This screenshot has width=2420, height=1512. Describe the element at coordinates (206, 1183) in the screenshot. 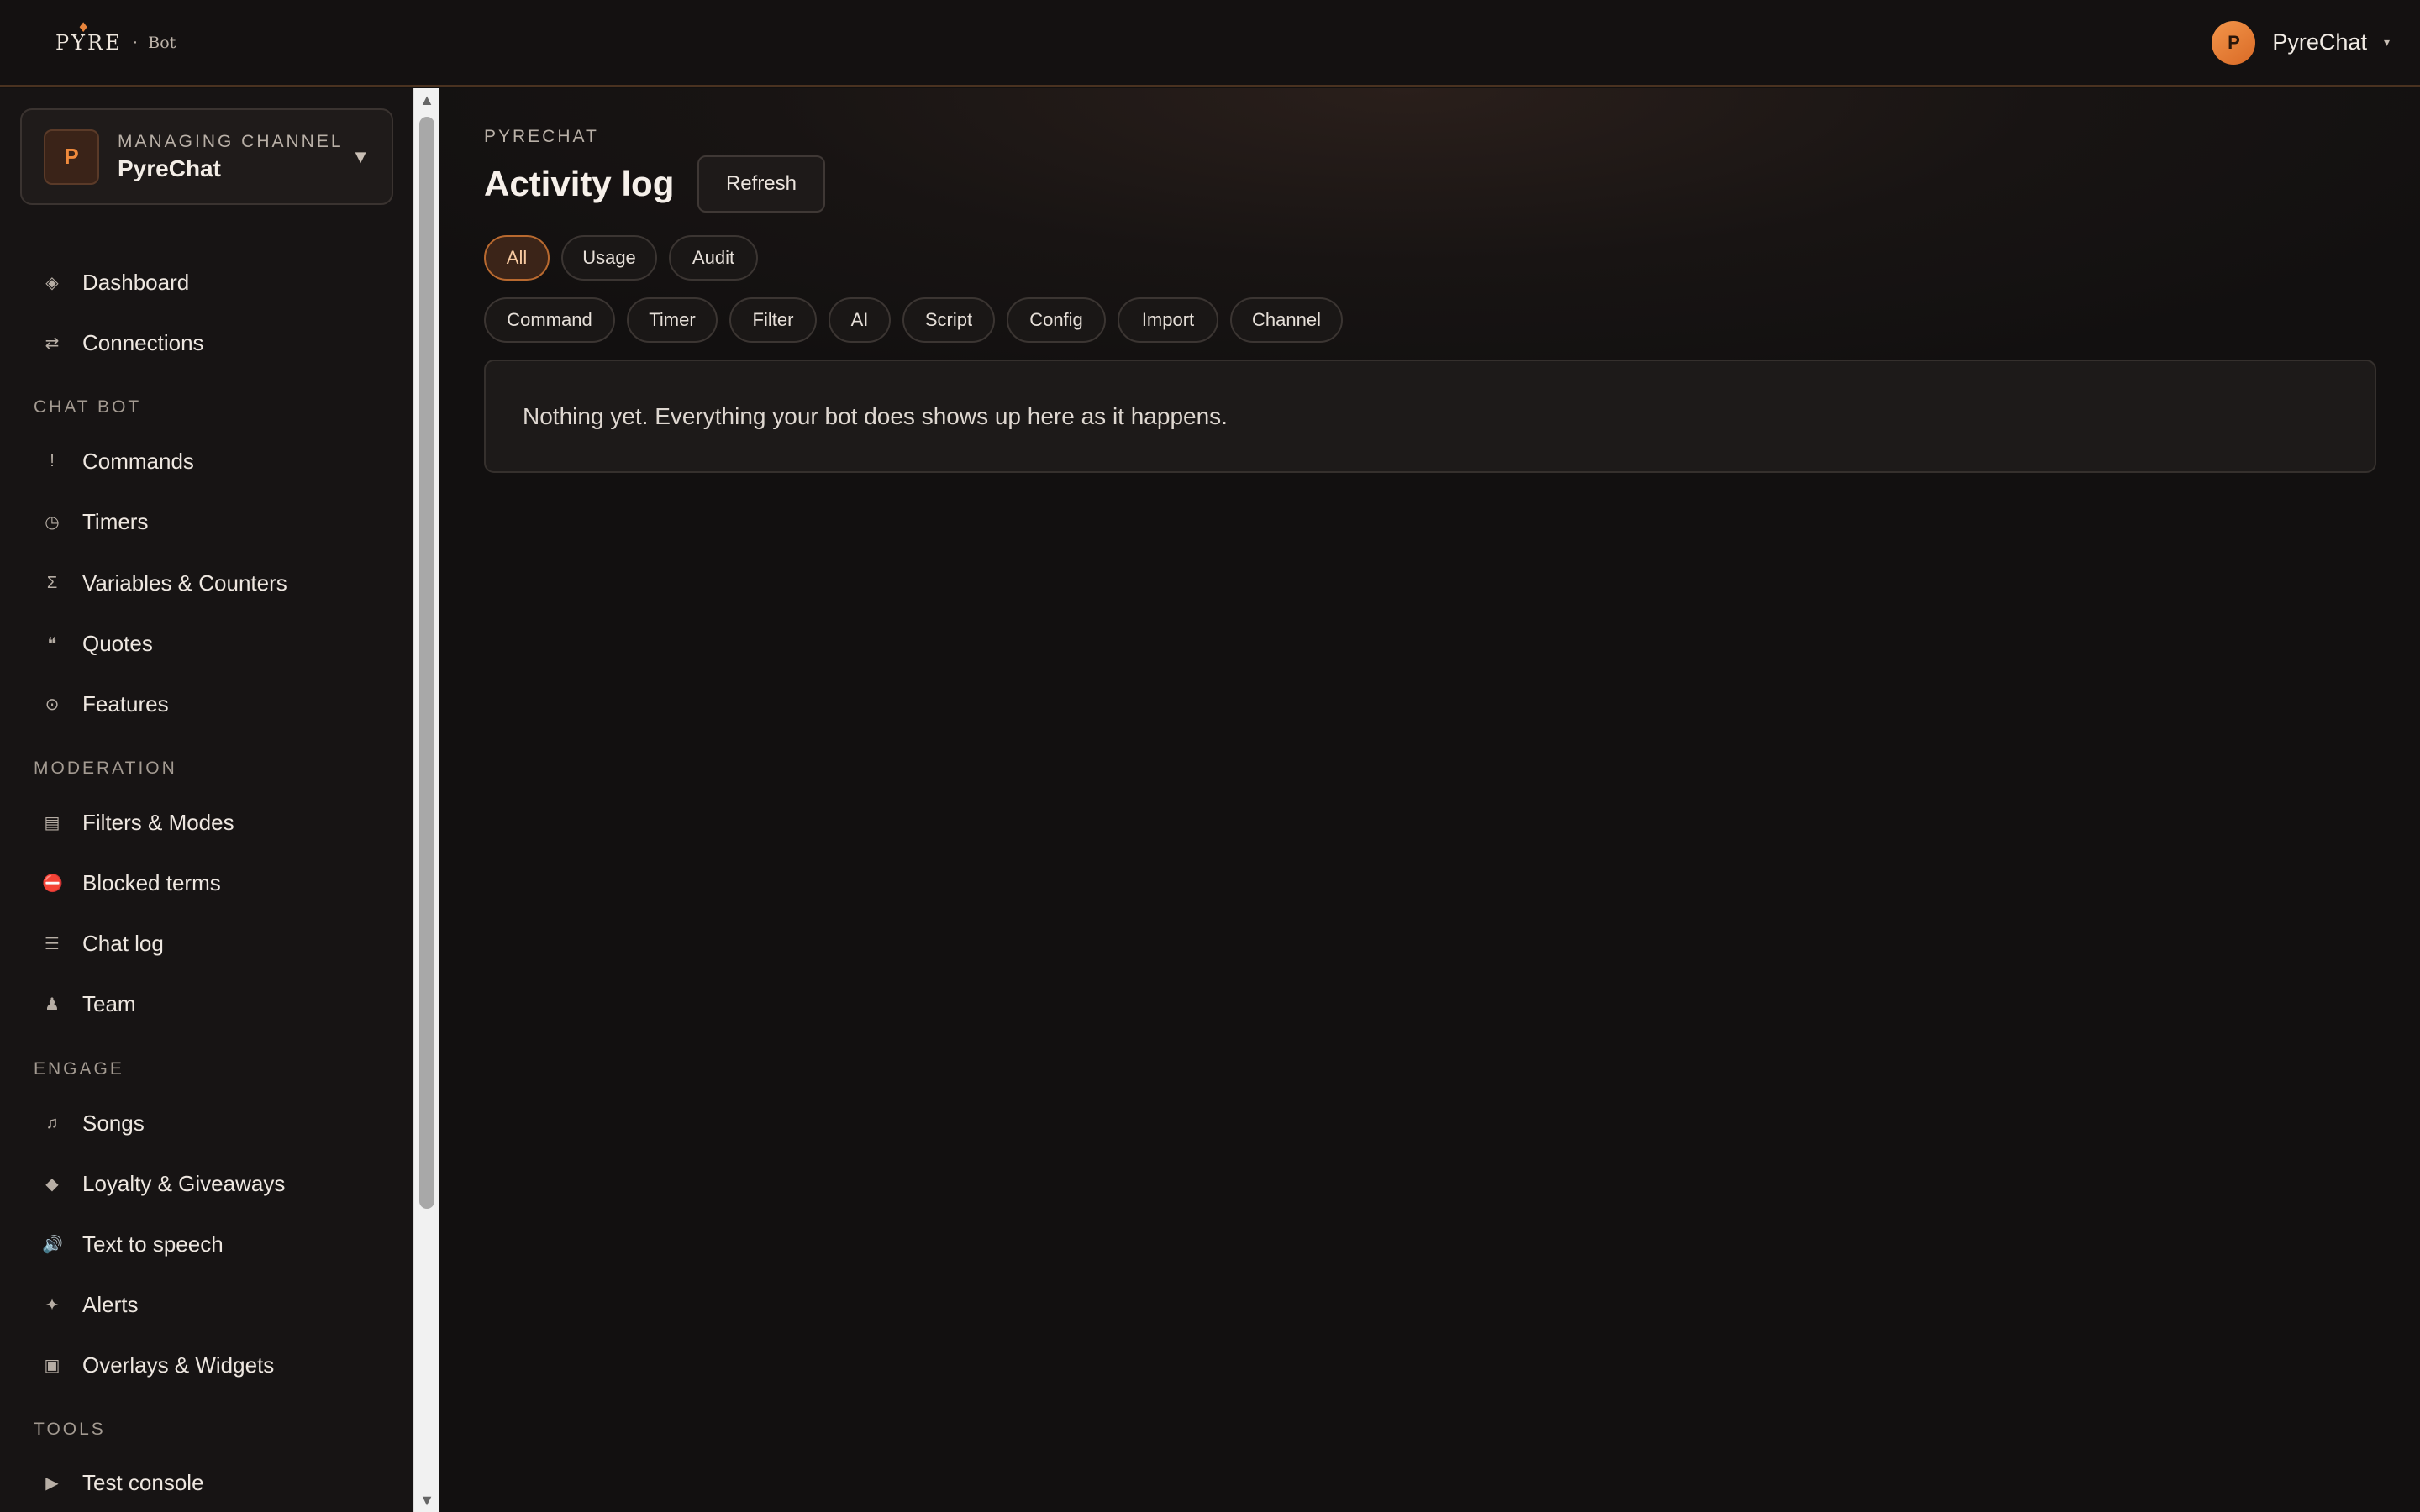

I see `sidebar-item-loyalty: ◆ Loyalty & Giveaways` at that location.